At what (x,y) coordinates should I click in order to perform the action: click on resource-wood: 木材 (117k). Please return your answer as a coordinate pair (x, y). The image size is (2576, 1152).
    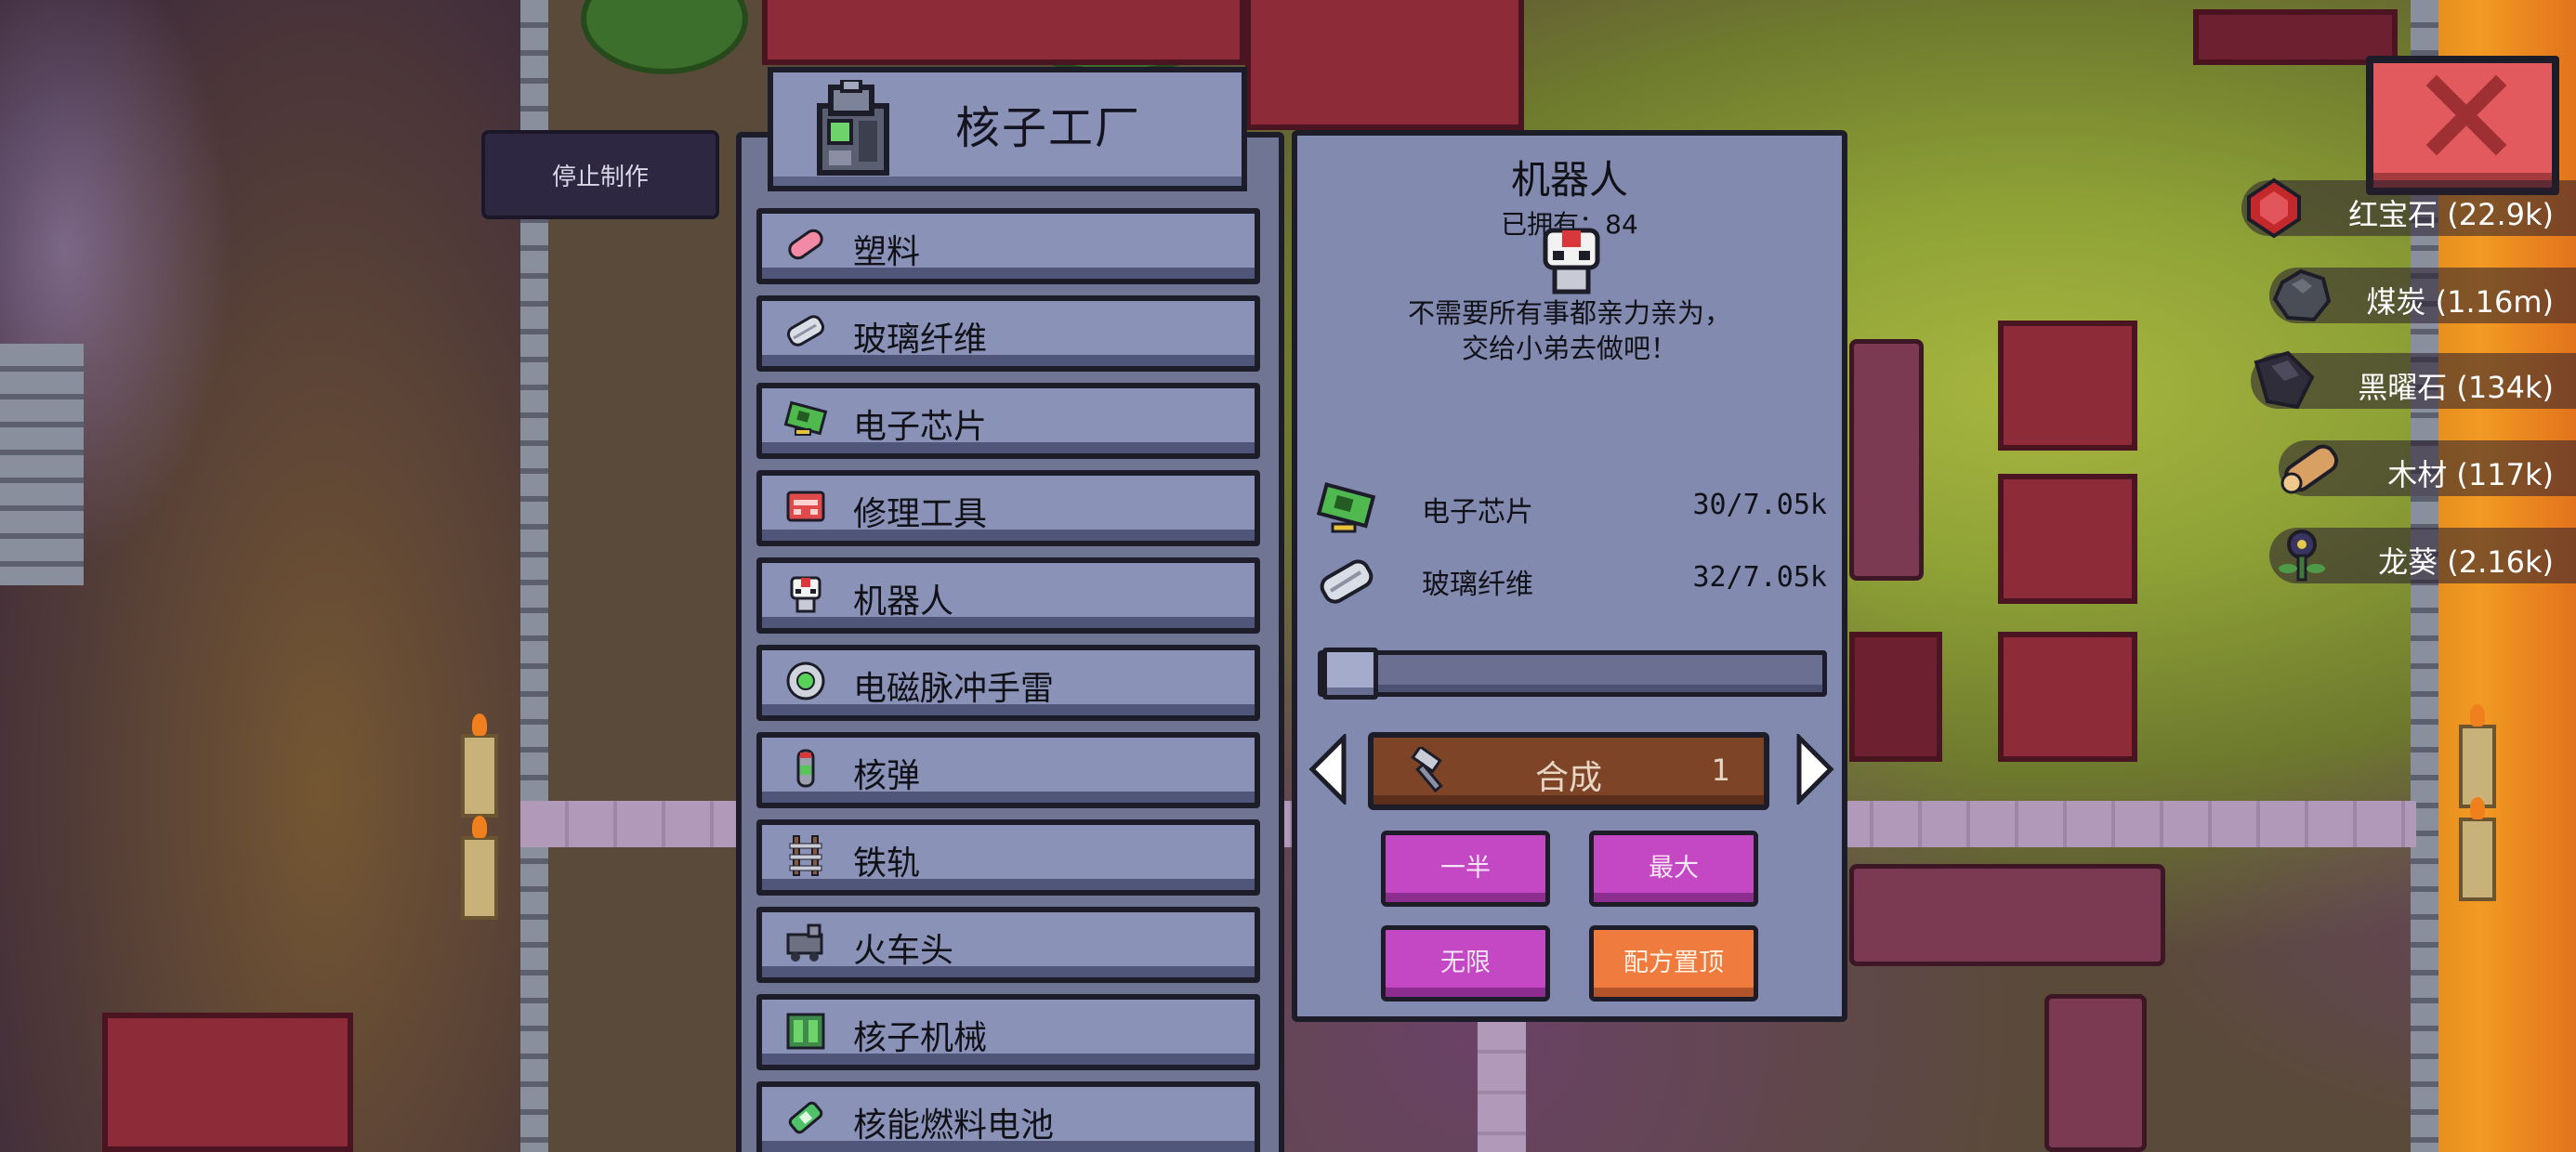
    Looking at the image, I should click on (2427, 468).